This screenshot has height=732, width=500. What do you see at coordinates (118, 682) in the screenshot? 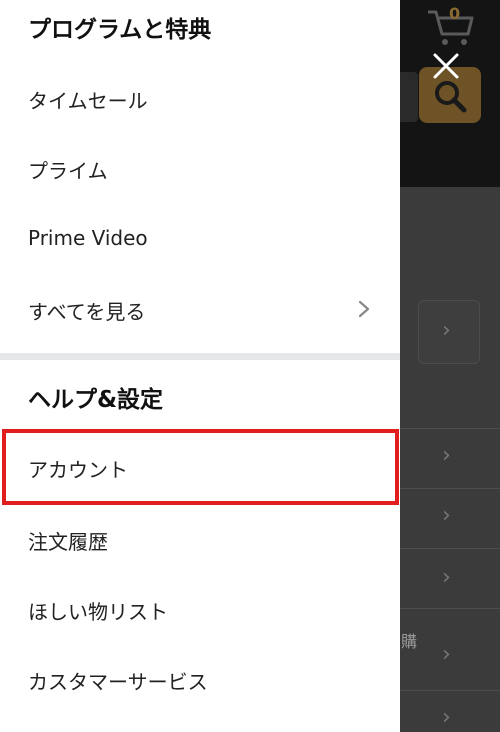
I see `menu-item-label: カスタマーサービス` at bounding box center [118, 682].